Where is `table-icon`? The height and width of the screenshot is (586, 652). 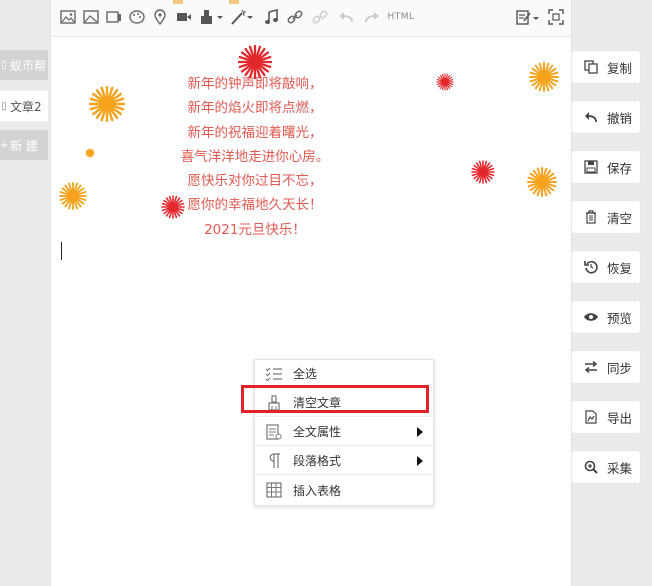
table-icon is located at coordinates (274, 490).